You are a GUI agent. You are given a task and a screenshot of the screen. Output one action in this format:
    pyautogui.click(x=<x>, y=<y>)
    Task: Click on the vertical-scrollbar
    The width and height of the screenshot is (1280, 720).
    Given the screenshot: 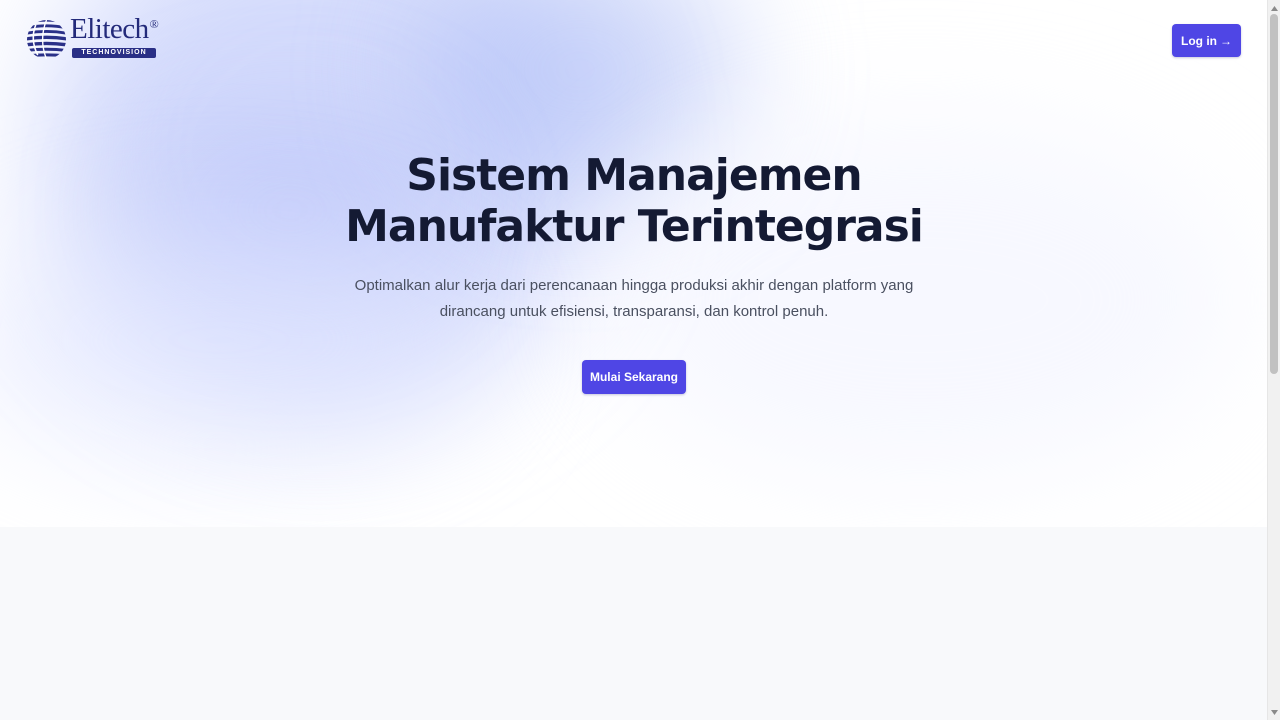 What is the action you would take?
    pyautogui.click(x=1273, y=360)
    